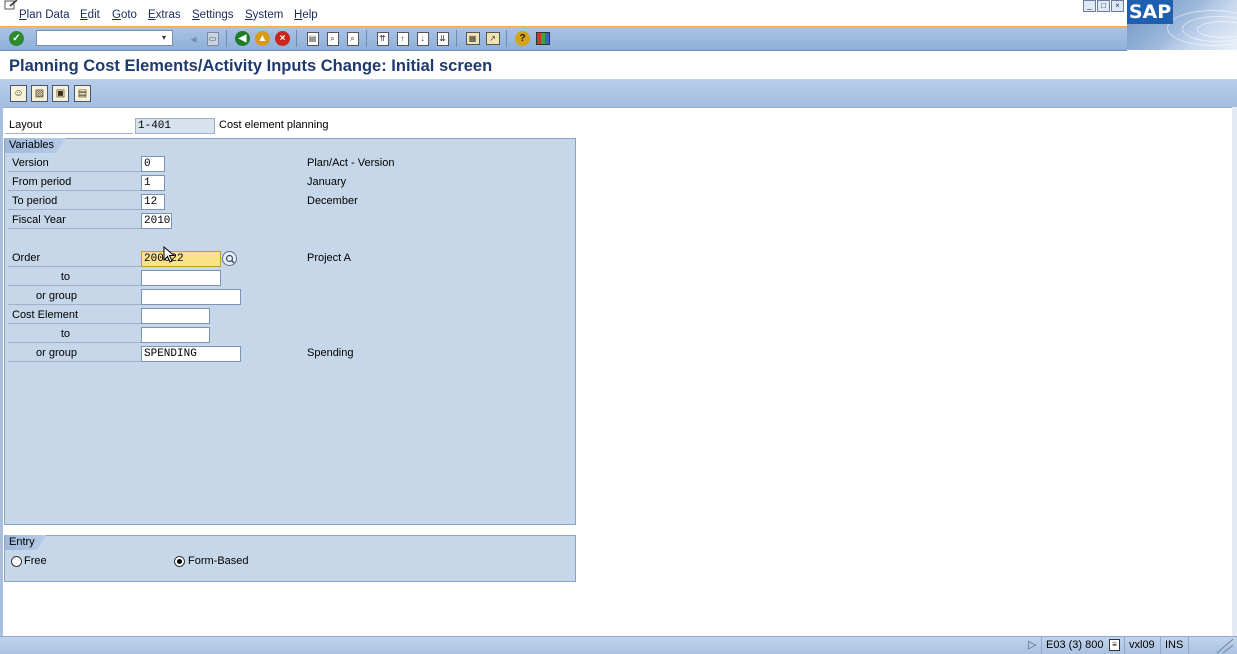  Describe the element at coordinates (11, 5) in the screenshot. I see `window-menu-icon` at that location.